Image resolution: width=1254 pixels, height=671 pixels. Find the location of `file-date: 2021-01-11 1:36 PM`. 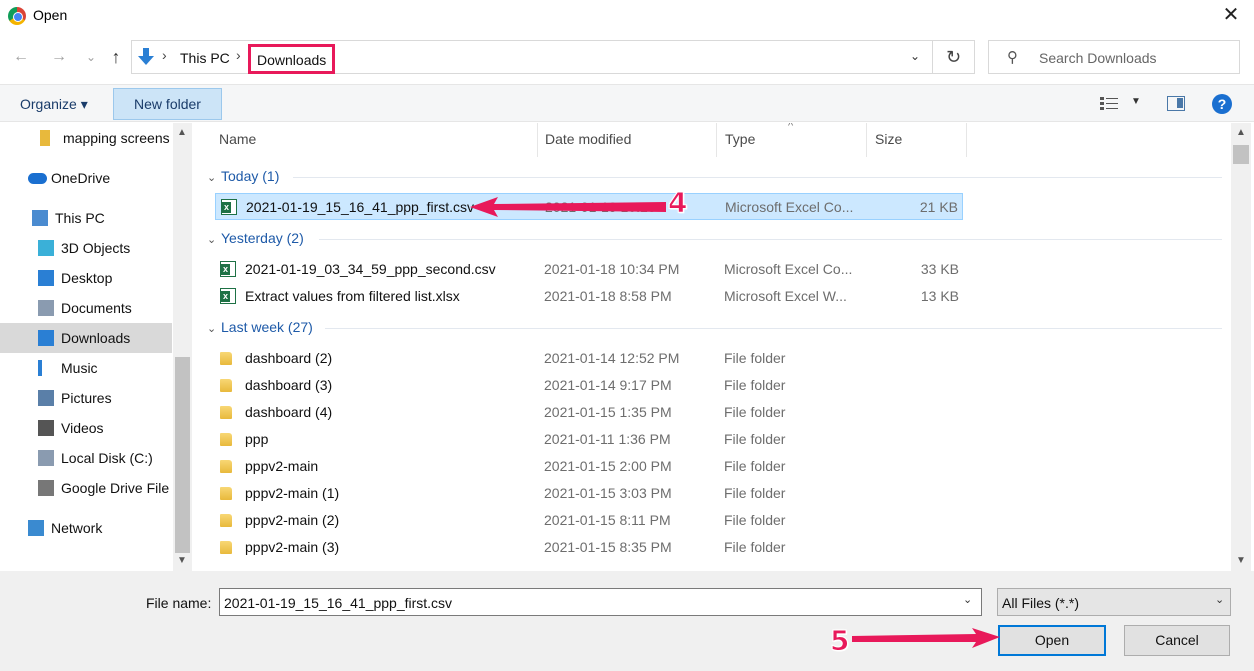

file-date: 2021-01-11 1:36 PM is located at coordinates (607, 439).